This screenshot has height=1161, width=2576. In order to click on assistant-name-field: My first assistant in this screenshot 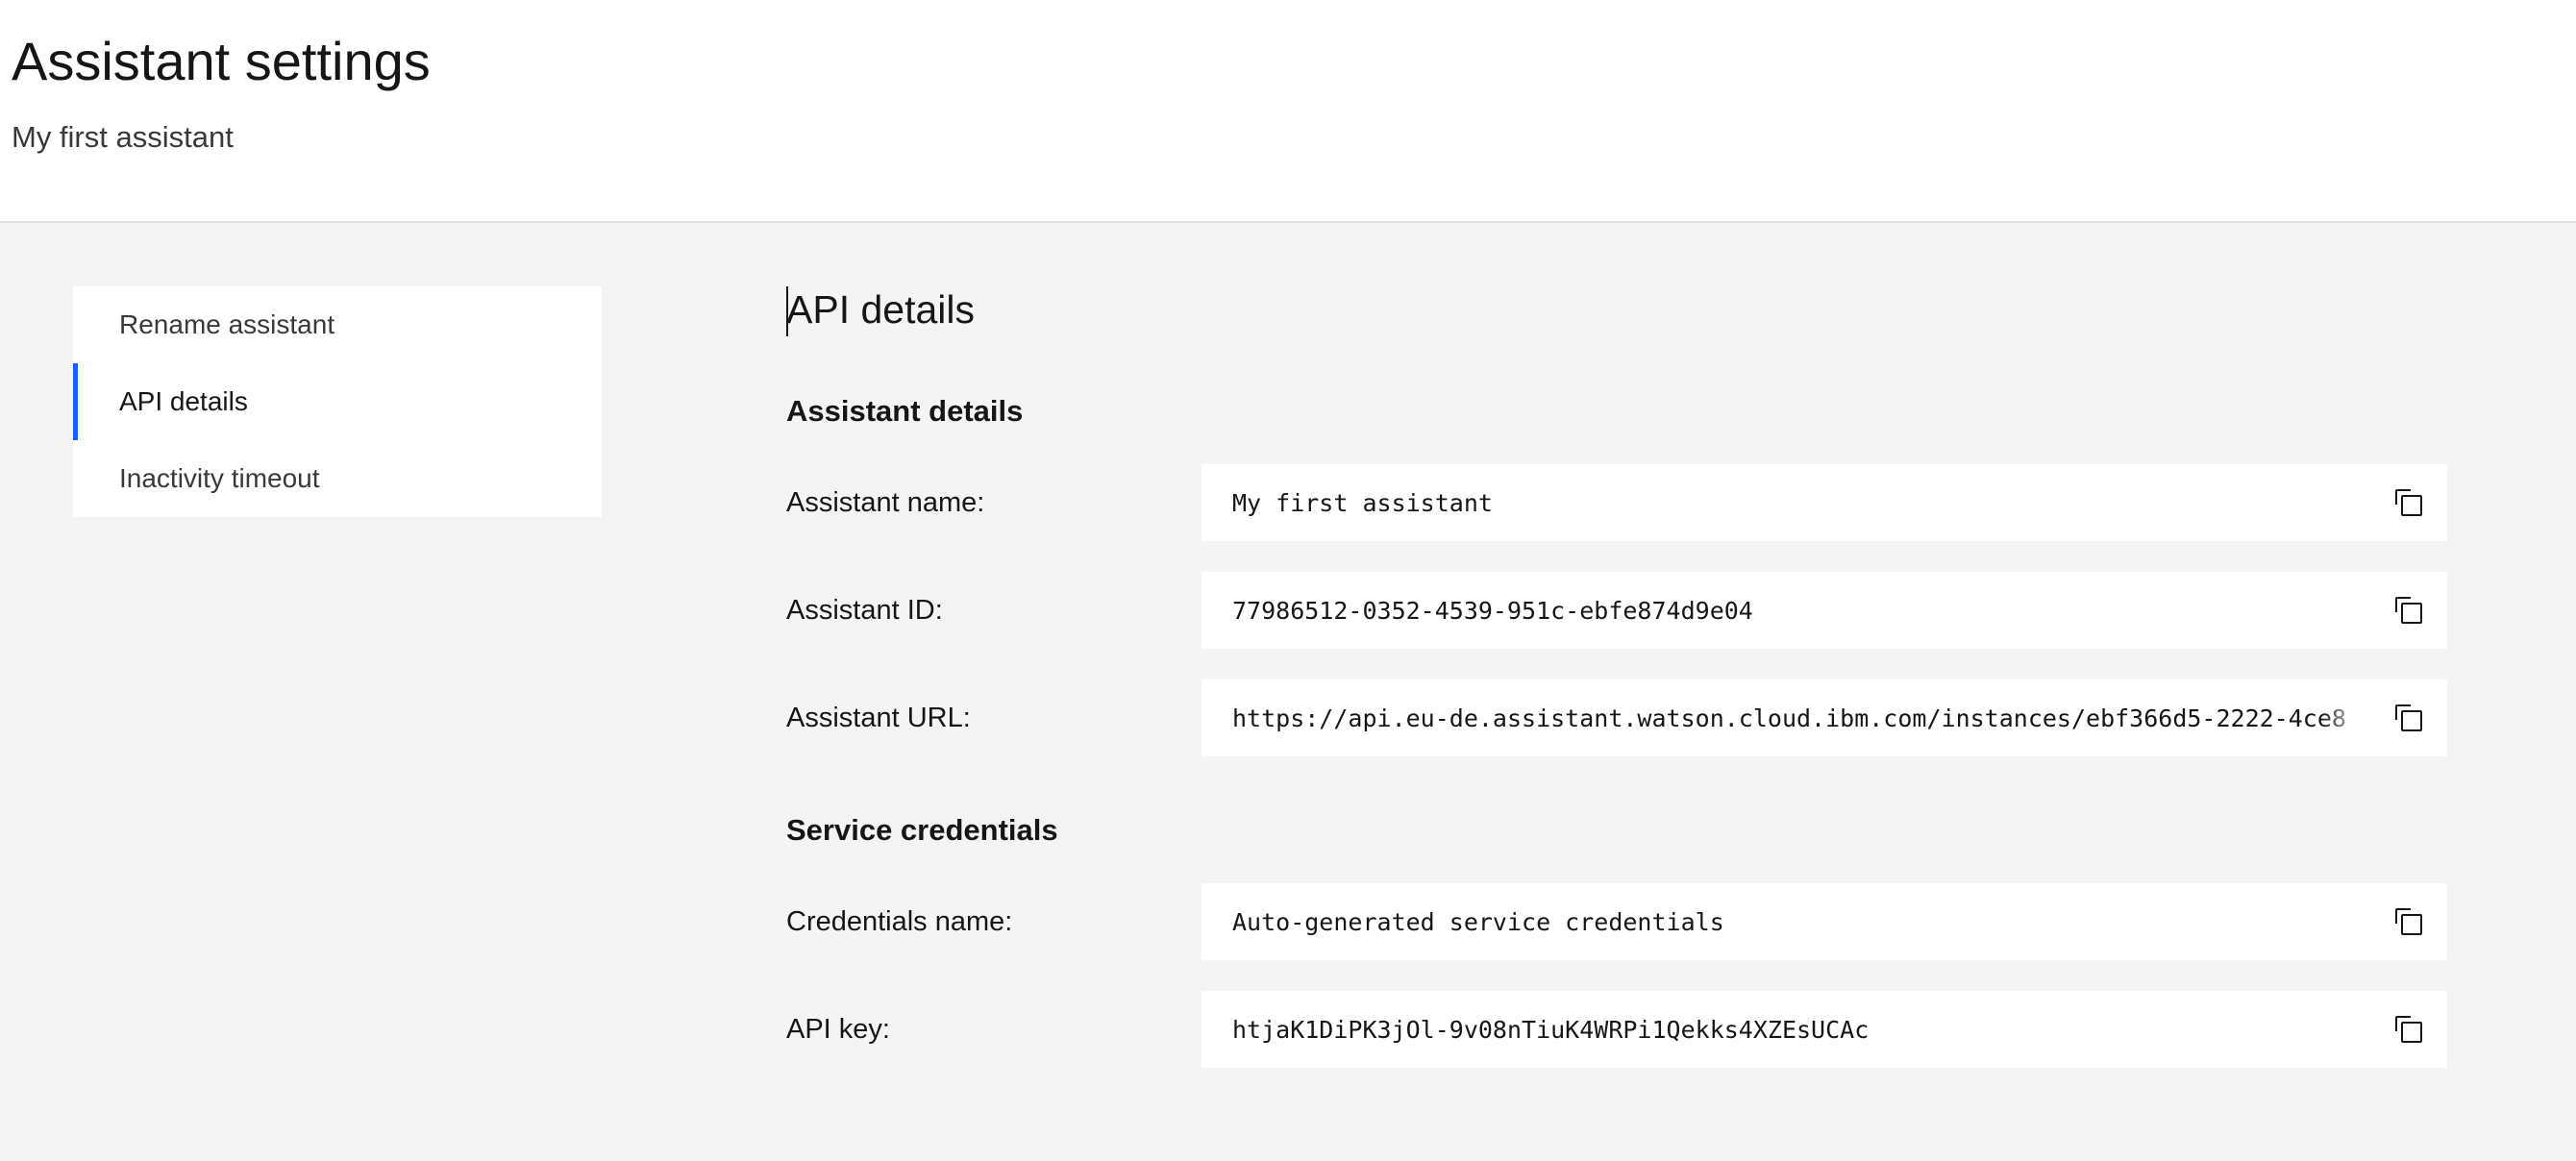, I will do `click(1824, 503)`.